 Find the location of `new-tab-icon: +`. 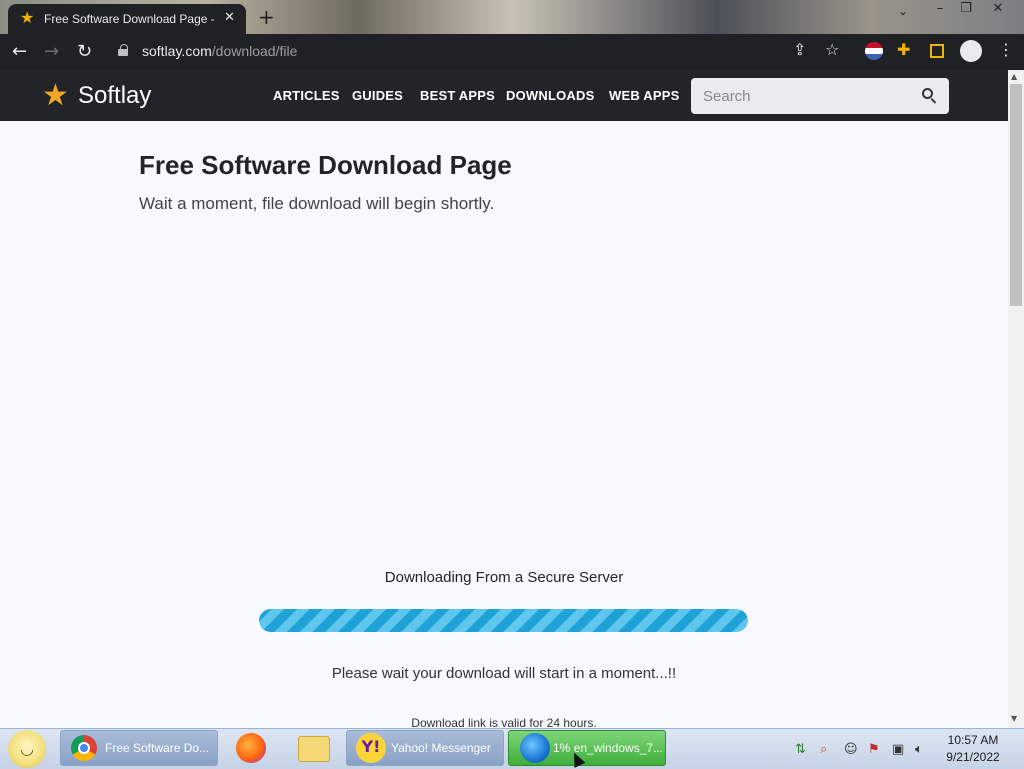

new-tab-icon: + is located at coordinates (266, 17).